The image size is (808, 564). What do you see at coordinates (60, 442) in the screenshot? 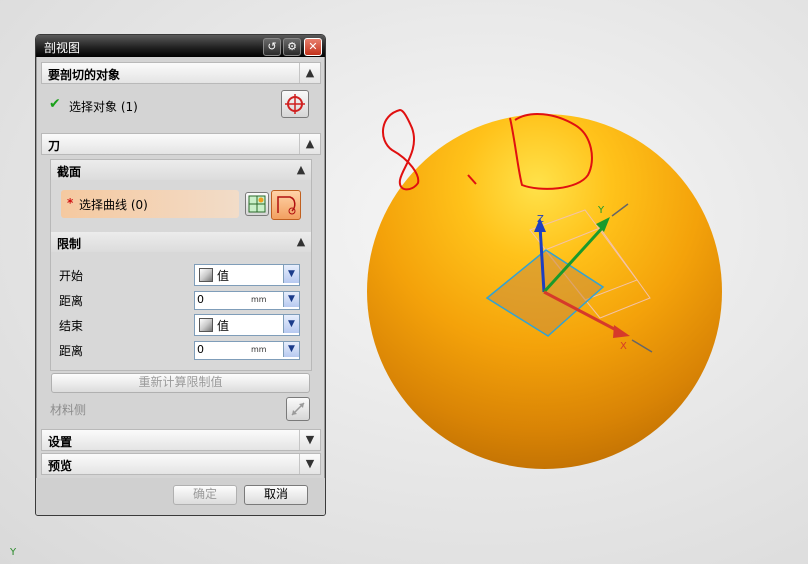
I see `section-settings-title: 设置` at bounding box center [60, 442].